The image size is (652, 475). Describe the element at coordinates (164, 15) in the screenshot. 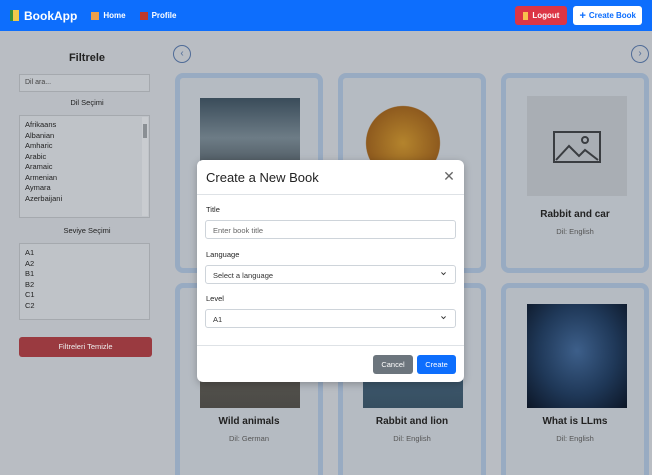

I see `nav-profile-label: Profile` at that location.